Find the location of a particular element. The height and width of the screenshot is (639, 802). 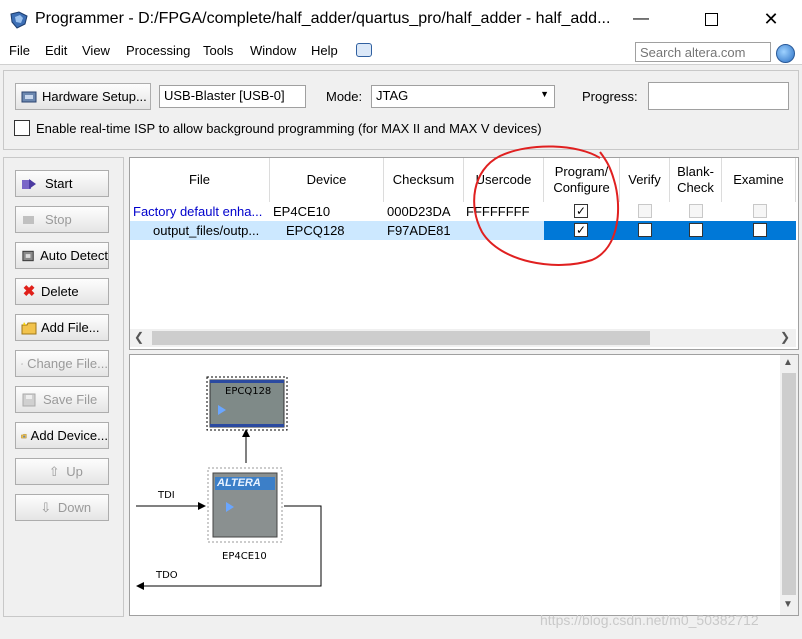

menu-tools: Tools is located at coordinates (218, 50).